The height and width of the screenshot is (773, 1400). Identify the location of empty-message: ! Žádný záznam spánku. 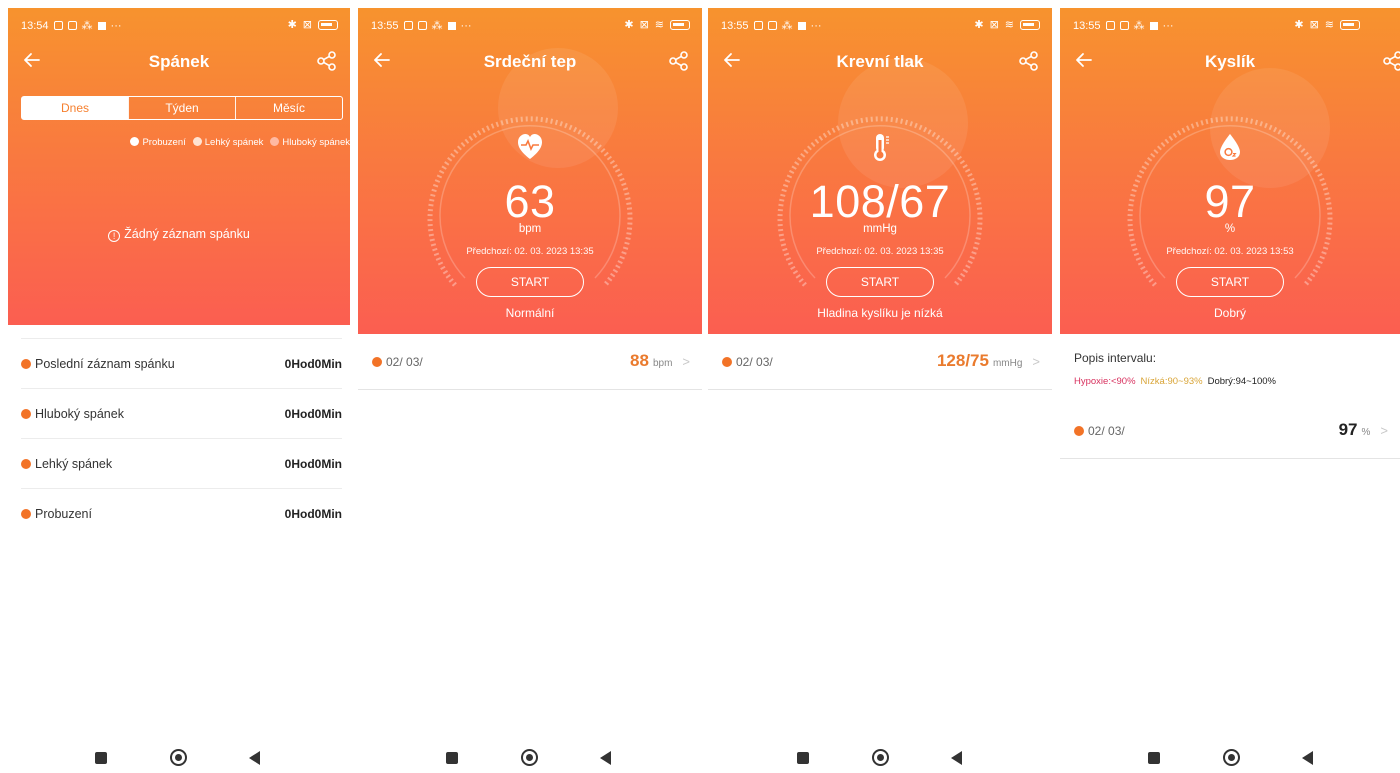
(179, 234).